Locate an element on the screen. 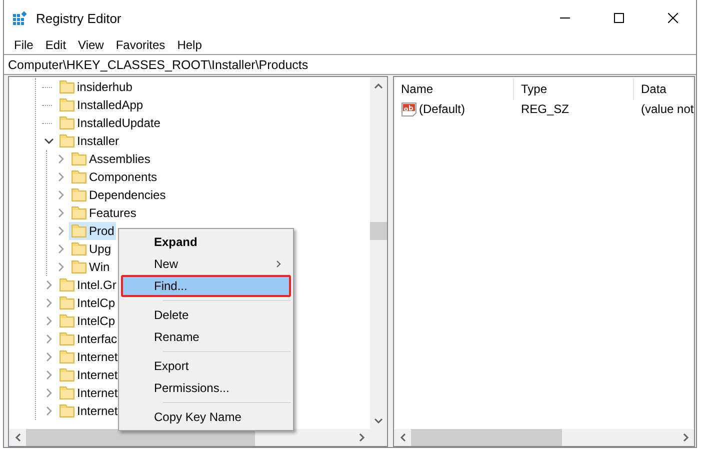 This screenshot has height=453, width=701. menu-item: Help is located at coordinates (189, 45).